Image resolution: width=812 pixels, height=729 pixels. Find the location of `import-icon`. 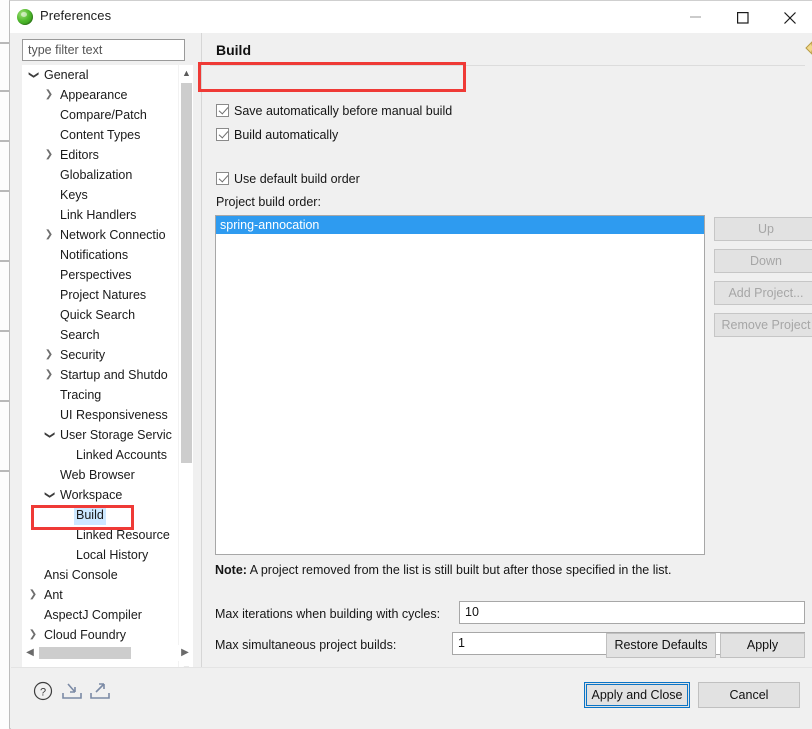

import-icon is located at coordinates (72, 691).